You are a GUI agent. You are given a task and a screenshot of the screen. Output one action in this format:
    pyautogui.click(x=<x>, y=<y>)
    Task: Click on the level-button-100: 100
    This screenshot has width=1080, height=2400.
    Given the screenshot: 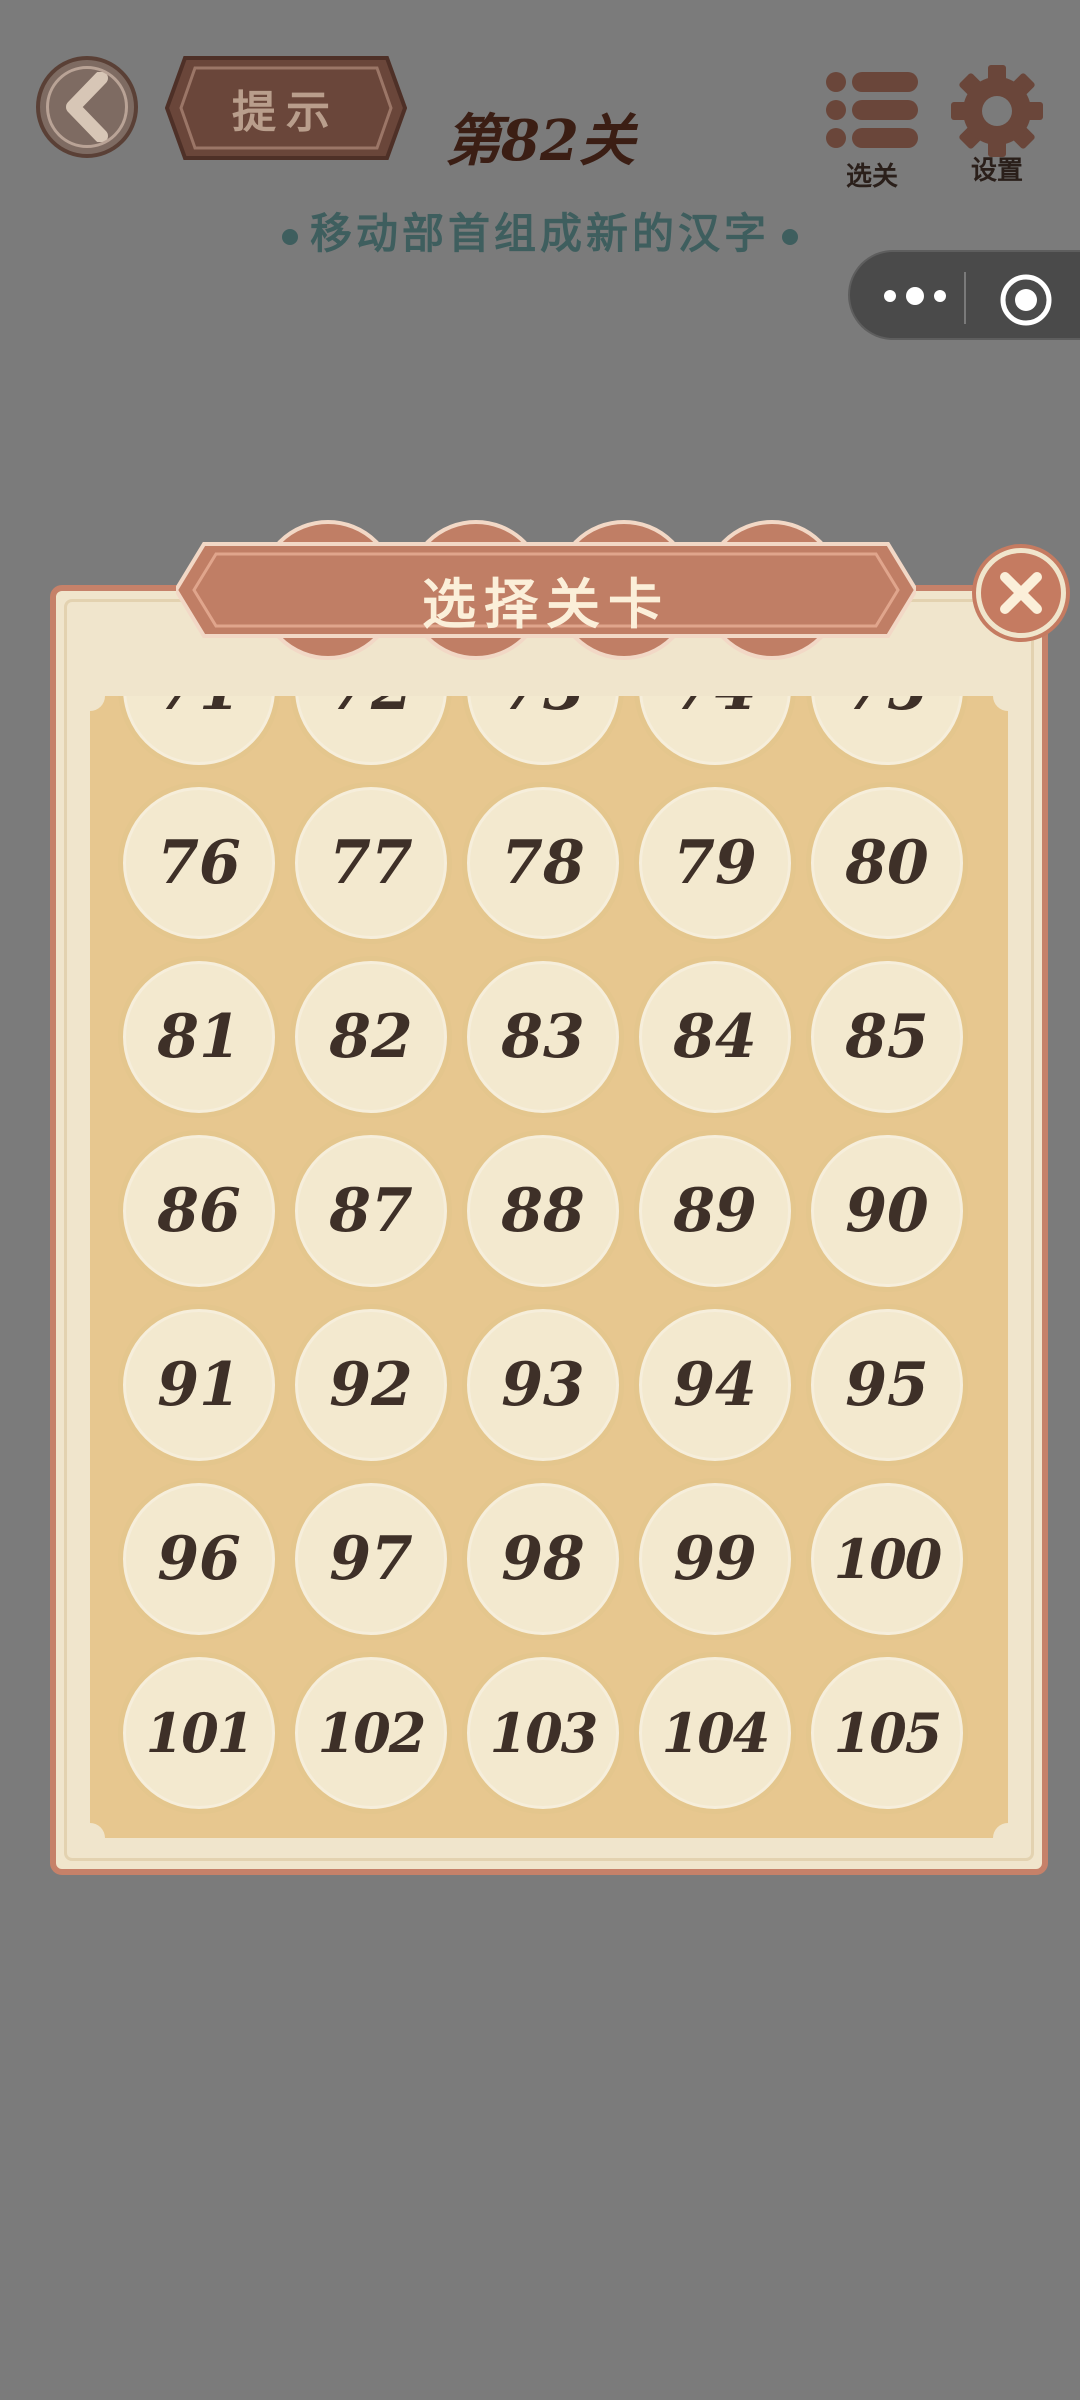 What is the action you would take?
    pyautogui.click(x=887, y=1559)
    